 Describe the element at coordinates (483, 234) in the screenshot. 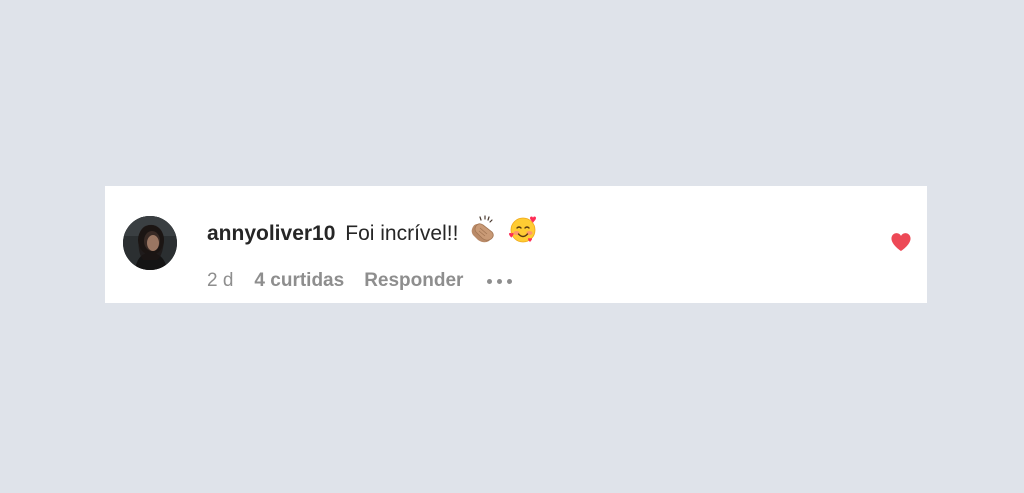

I see `clapping-hands-icon` at that location.